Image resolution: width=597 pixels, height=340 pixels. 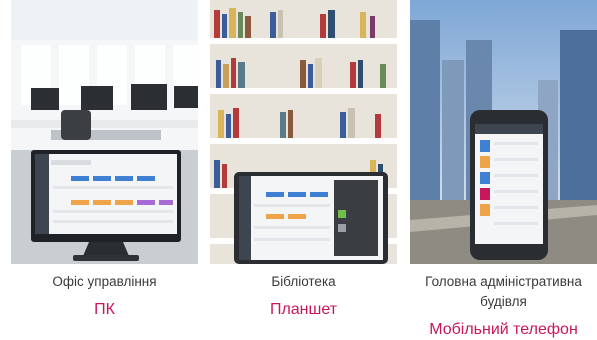 What do you see at coordinates (503, 330) in the screenshot?
I see `card-device-label: Мобільний телефон` at bounding box center [503, 330].